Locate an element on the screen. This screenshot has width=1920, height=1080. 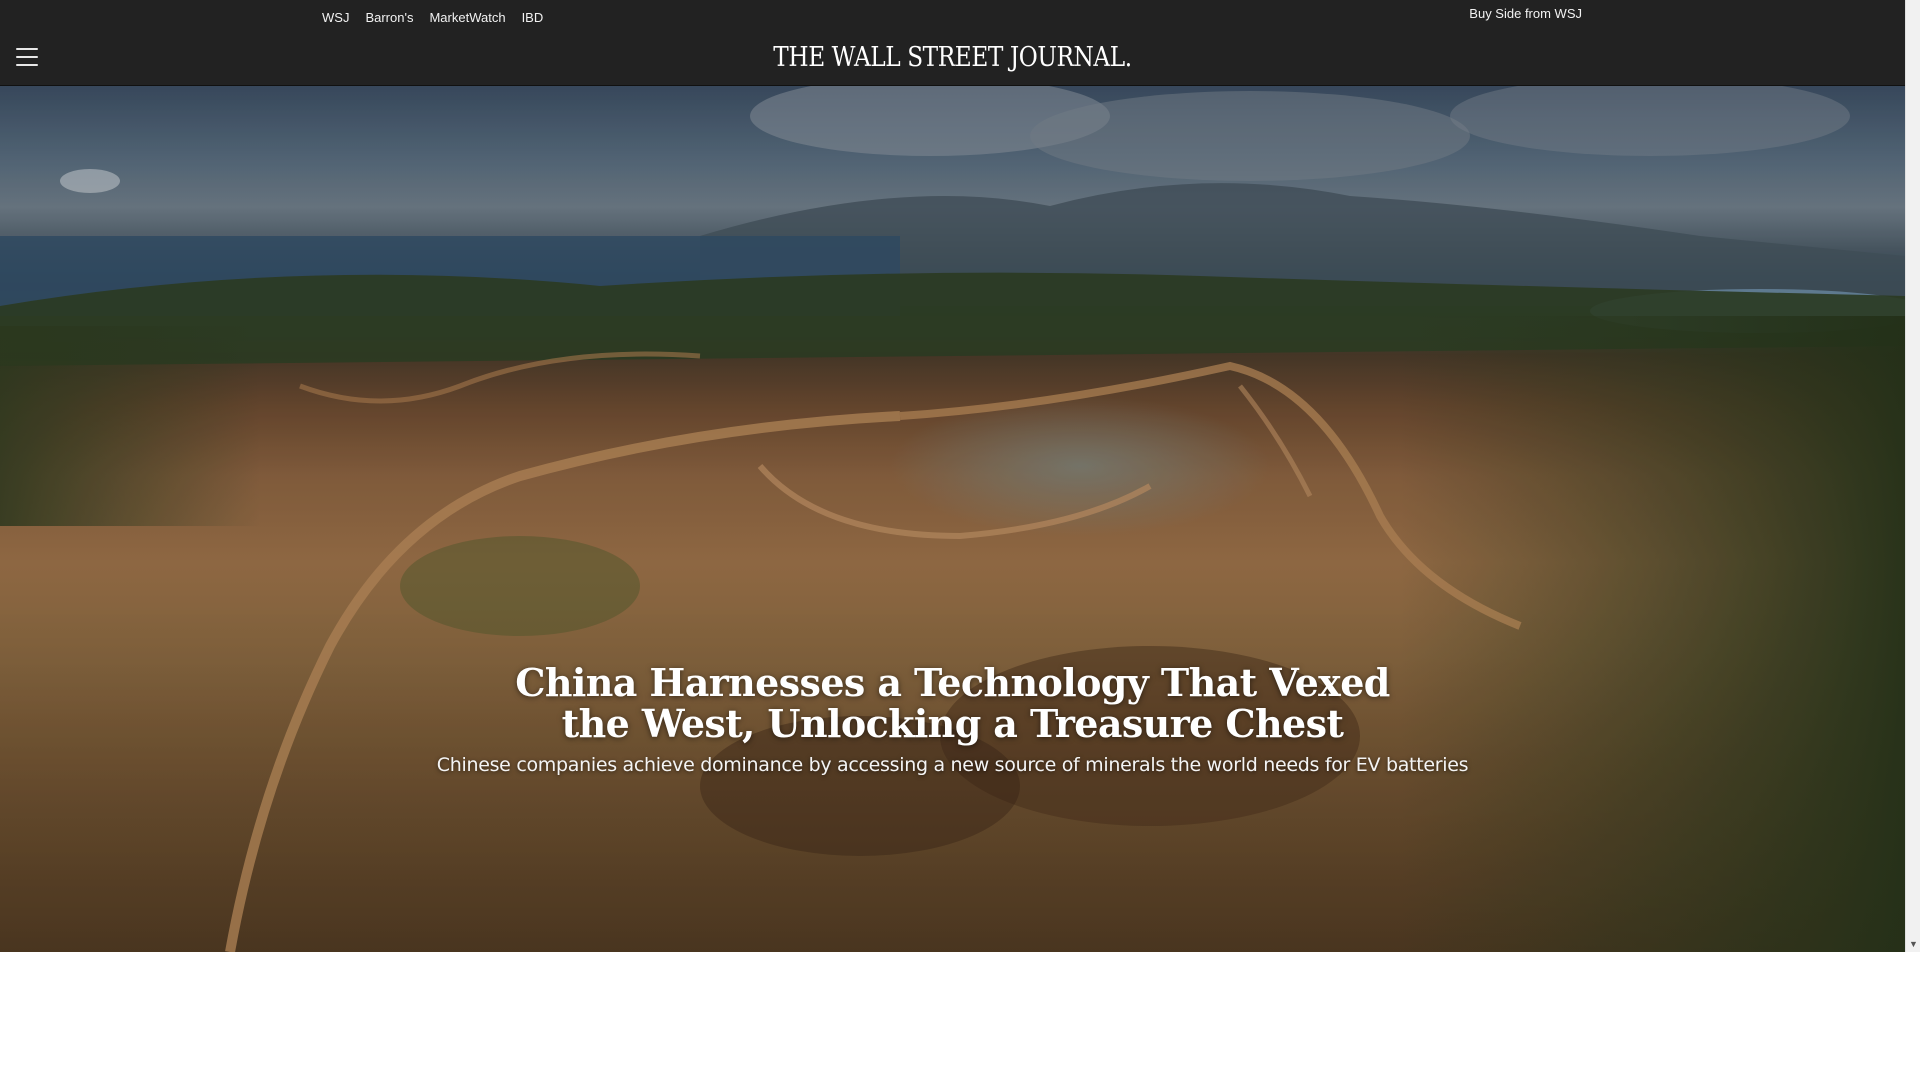
nav-link-wsj: WSJ is located at coordinates (335, 17).